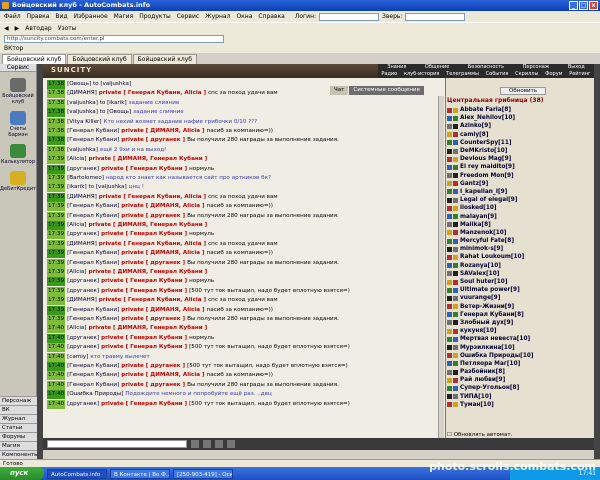  I want to click on user-name: Legal of elegal[9], so click(488, 200).